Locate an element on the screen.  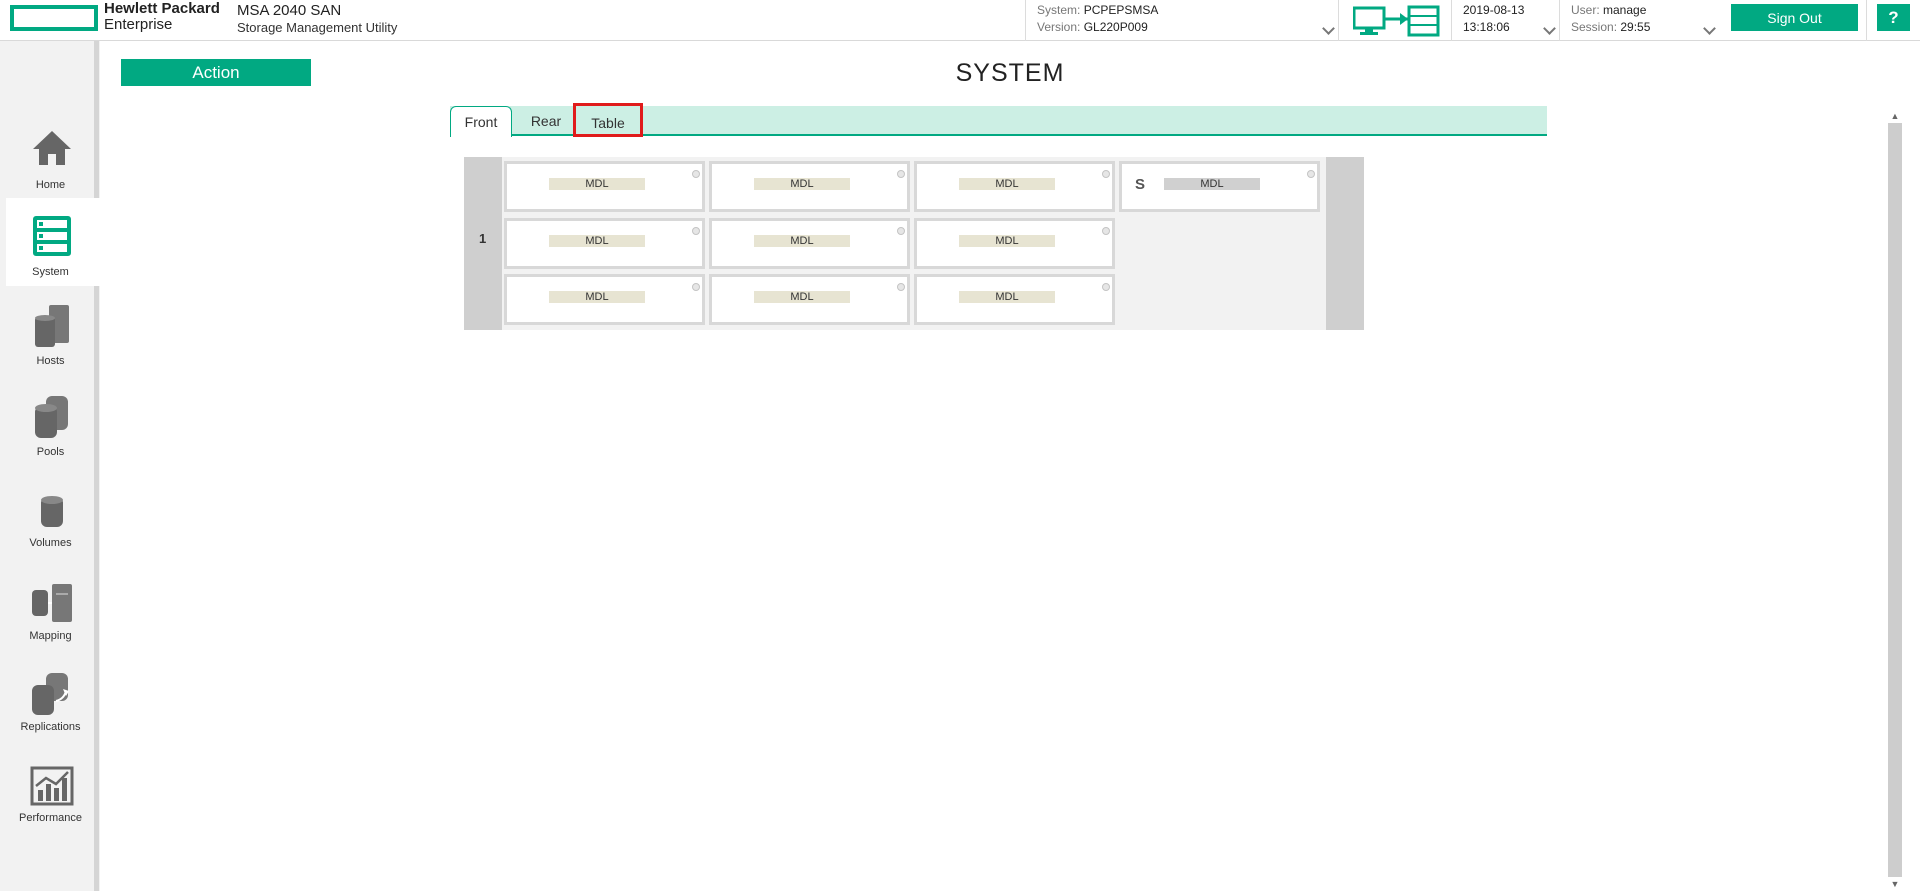
sidebar-item-performance: Performance is located at coordinates (50, 796).